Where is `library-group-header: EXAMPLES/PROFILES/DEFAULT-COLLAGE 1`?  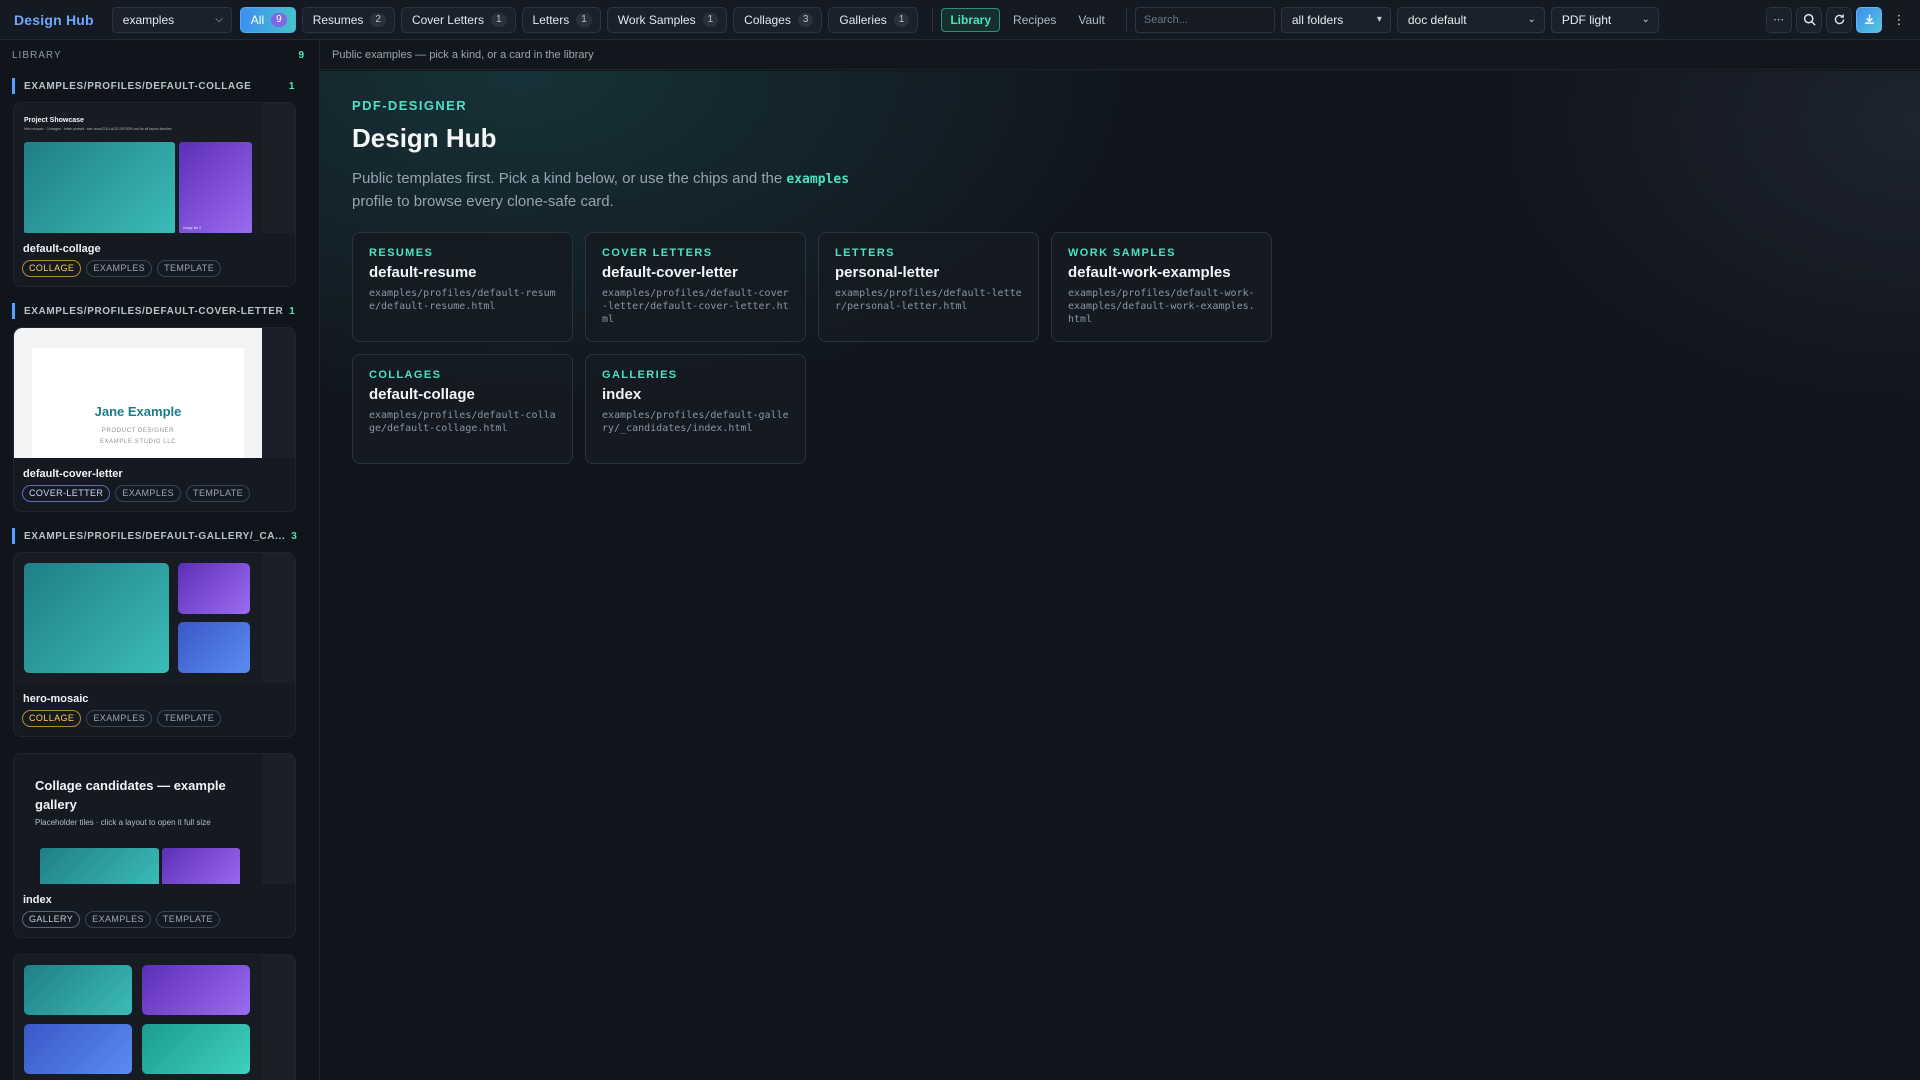
library-group-header: EXAMPLES/PROFILES/DEFAULT-COLLAGE 1 is located at coordinates (153, 86).